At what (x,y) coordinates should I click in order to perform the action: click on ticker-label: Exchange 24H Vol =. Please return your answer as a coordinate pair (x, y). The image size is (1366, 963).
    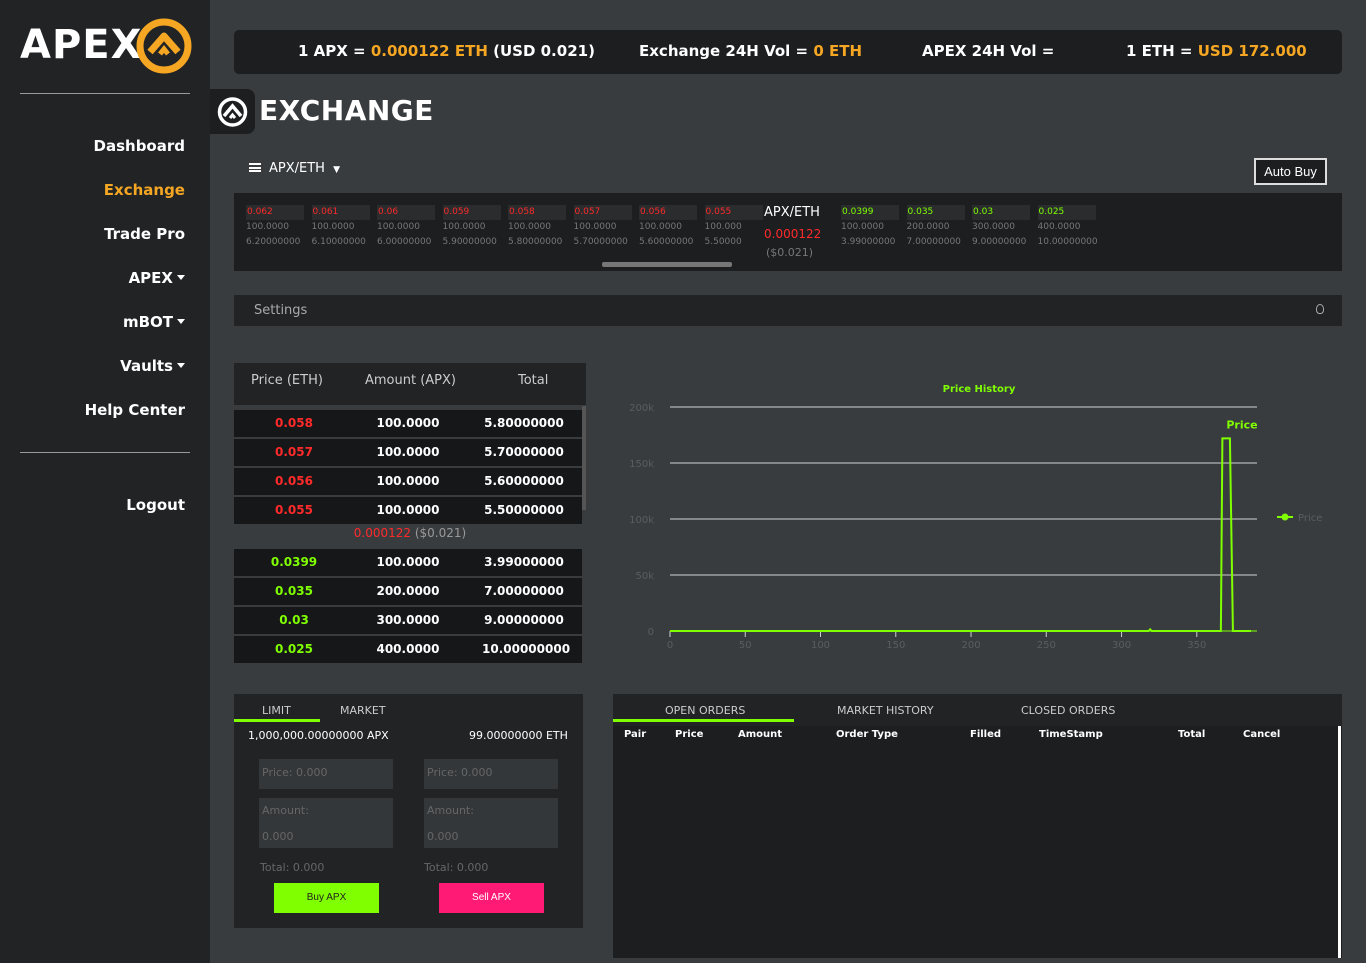
    Looking at the image, I should click on (724, 51).